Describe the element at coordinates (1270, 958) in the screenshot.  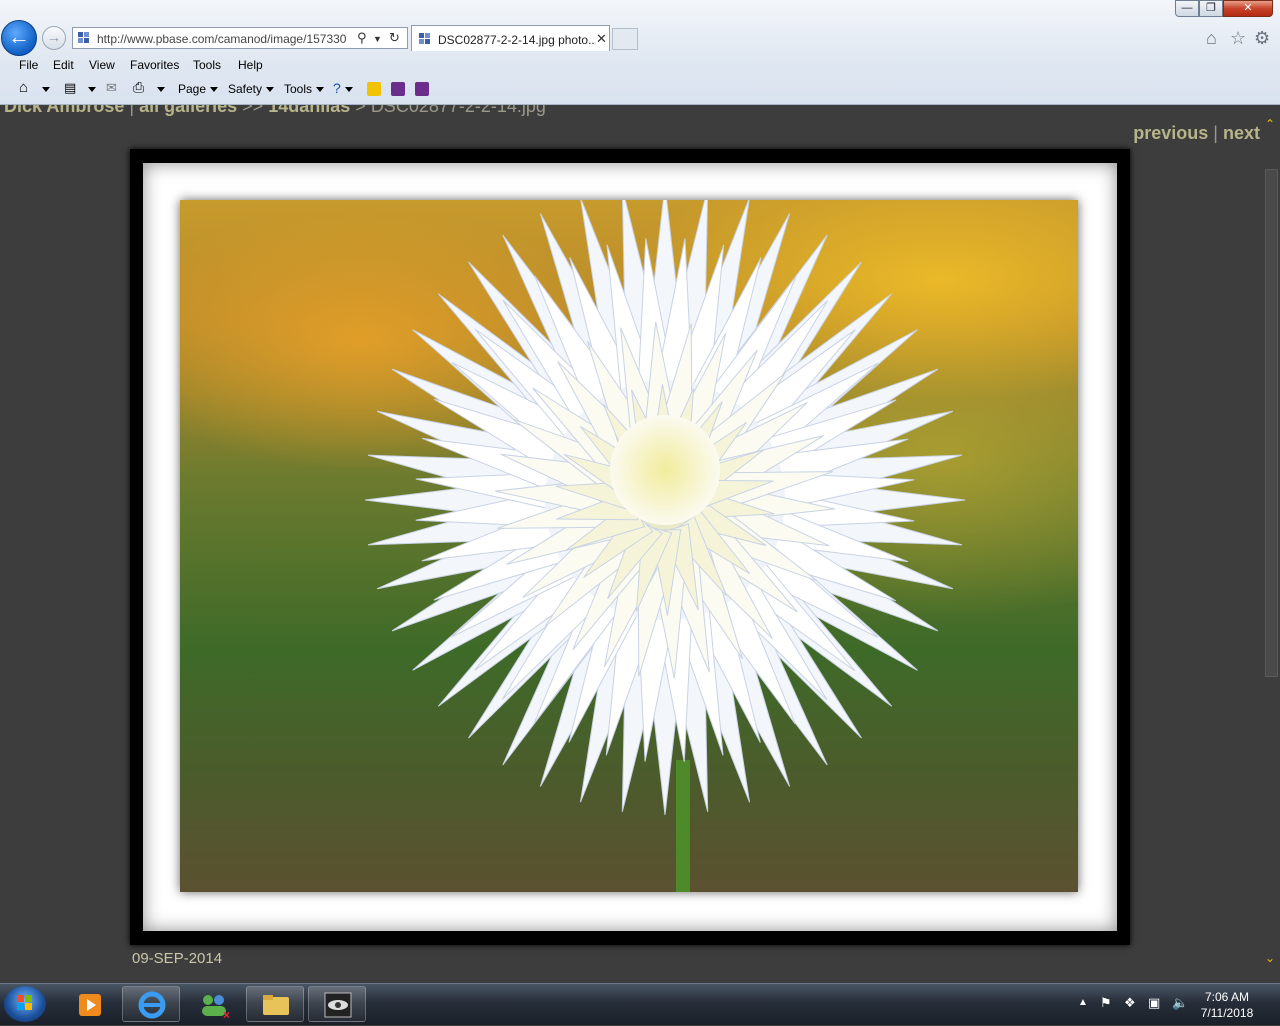
I see `scroll-down-icon: ⌄` at that location.